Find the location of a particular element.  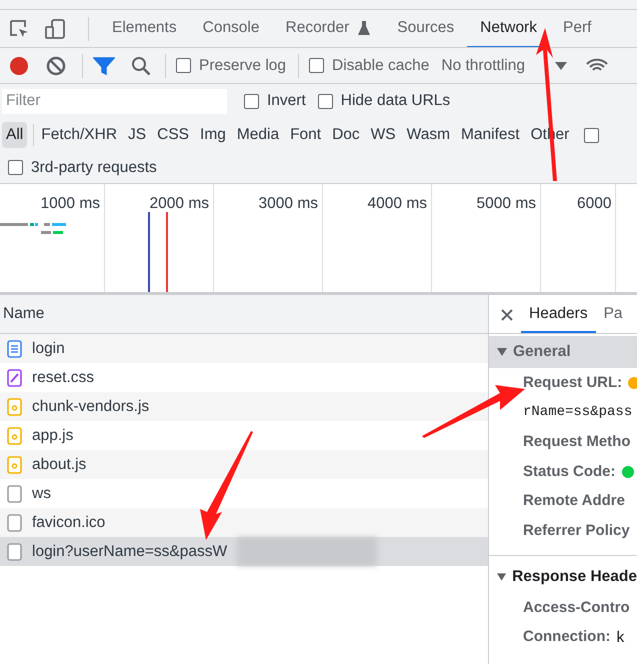

disable-cache-checkbox is located at coordinates (316, 65).